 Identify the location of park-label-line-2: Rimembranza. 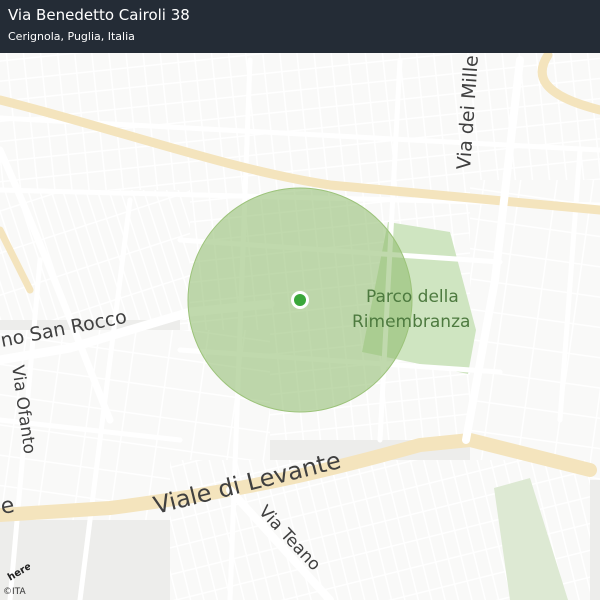
(411, 322).